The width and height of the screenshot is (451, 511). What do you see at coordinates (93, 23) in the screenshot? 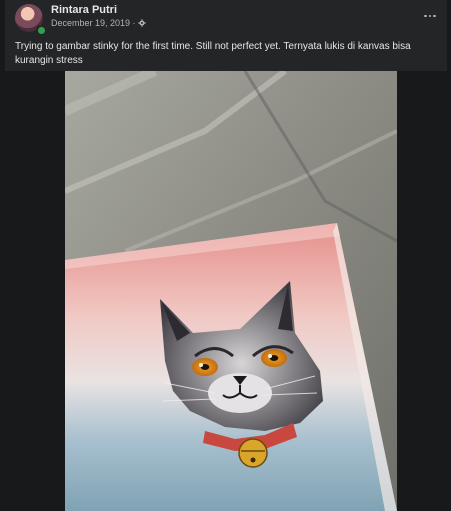
I see `post-date: December 19, 2019 ·` at bounding box center [93, 23].